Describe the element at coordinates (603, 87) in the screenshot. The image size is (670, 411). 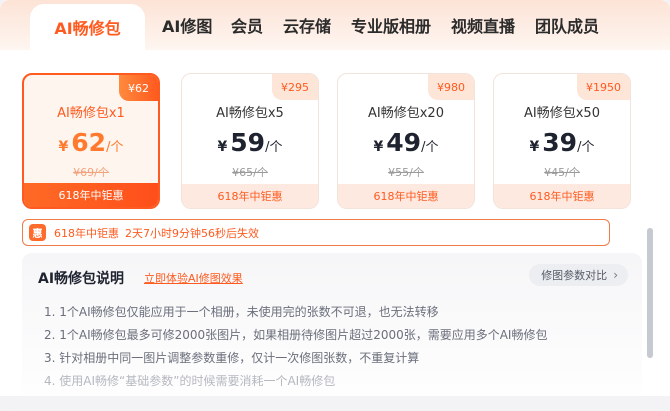
I see `total-price-badge: ¥1950` at that location.